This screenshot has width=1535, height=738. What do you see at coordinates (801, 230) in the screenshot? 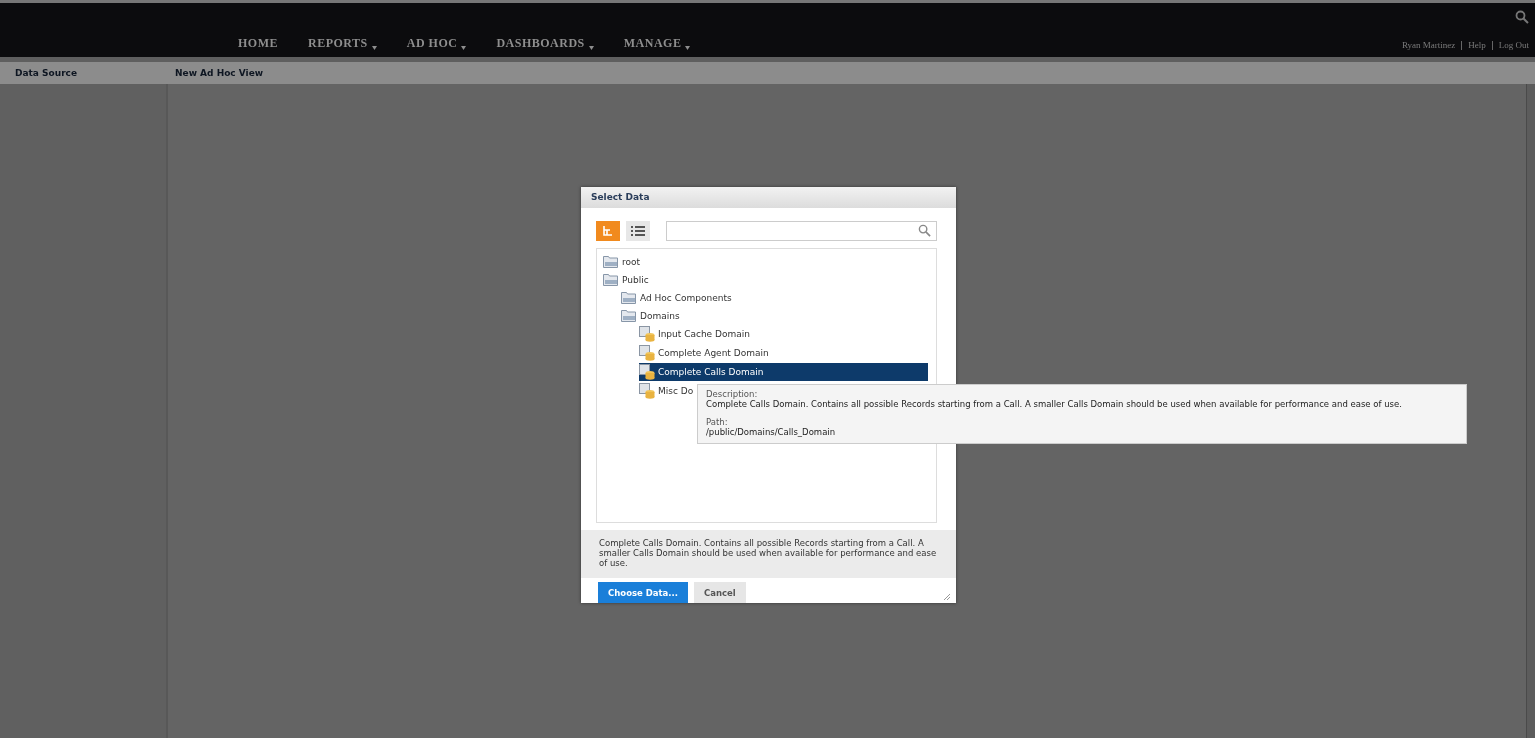
I see `search-field` at bounding box center [801, 230].